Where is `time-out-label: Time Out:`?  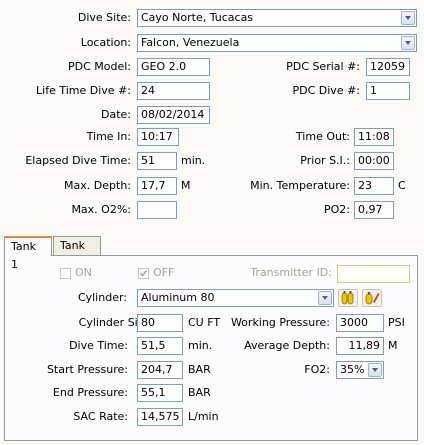
time-out-label: Time Out: is located at coordinates (322, 136).